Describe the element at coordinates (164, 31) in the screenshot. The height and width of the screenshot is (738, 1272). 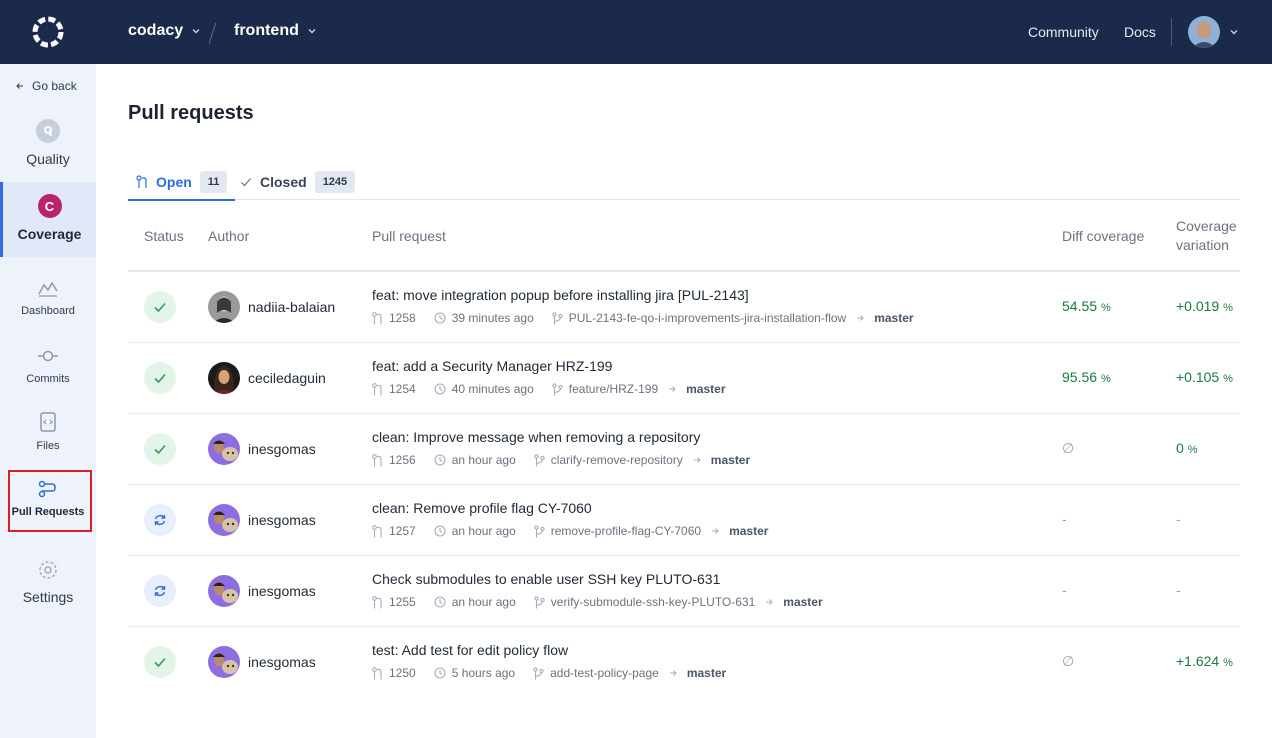
I see `org-selector: codacy` at that location.